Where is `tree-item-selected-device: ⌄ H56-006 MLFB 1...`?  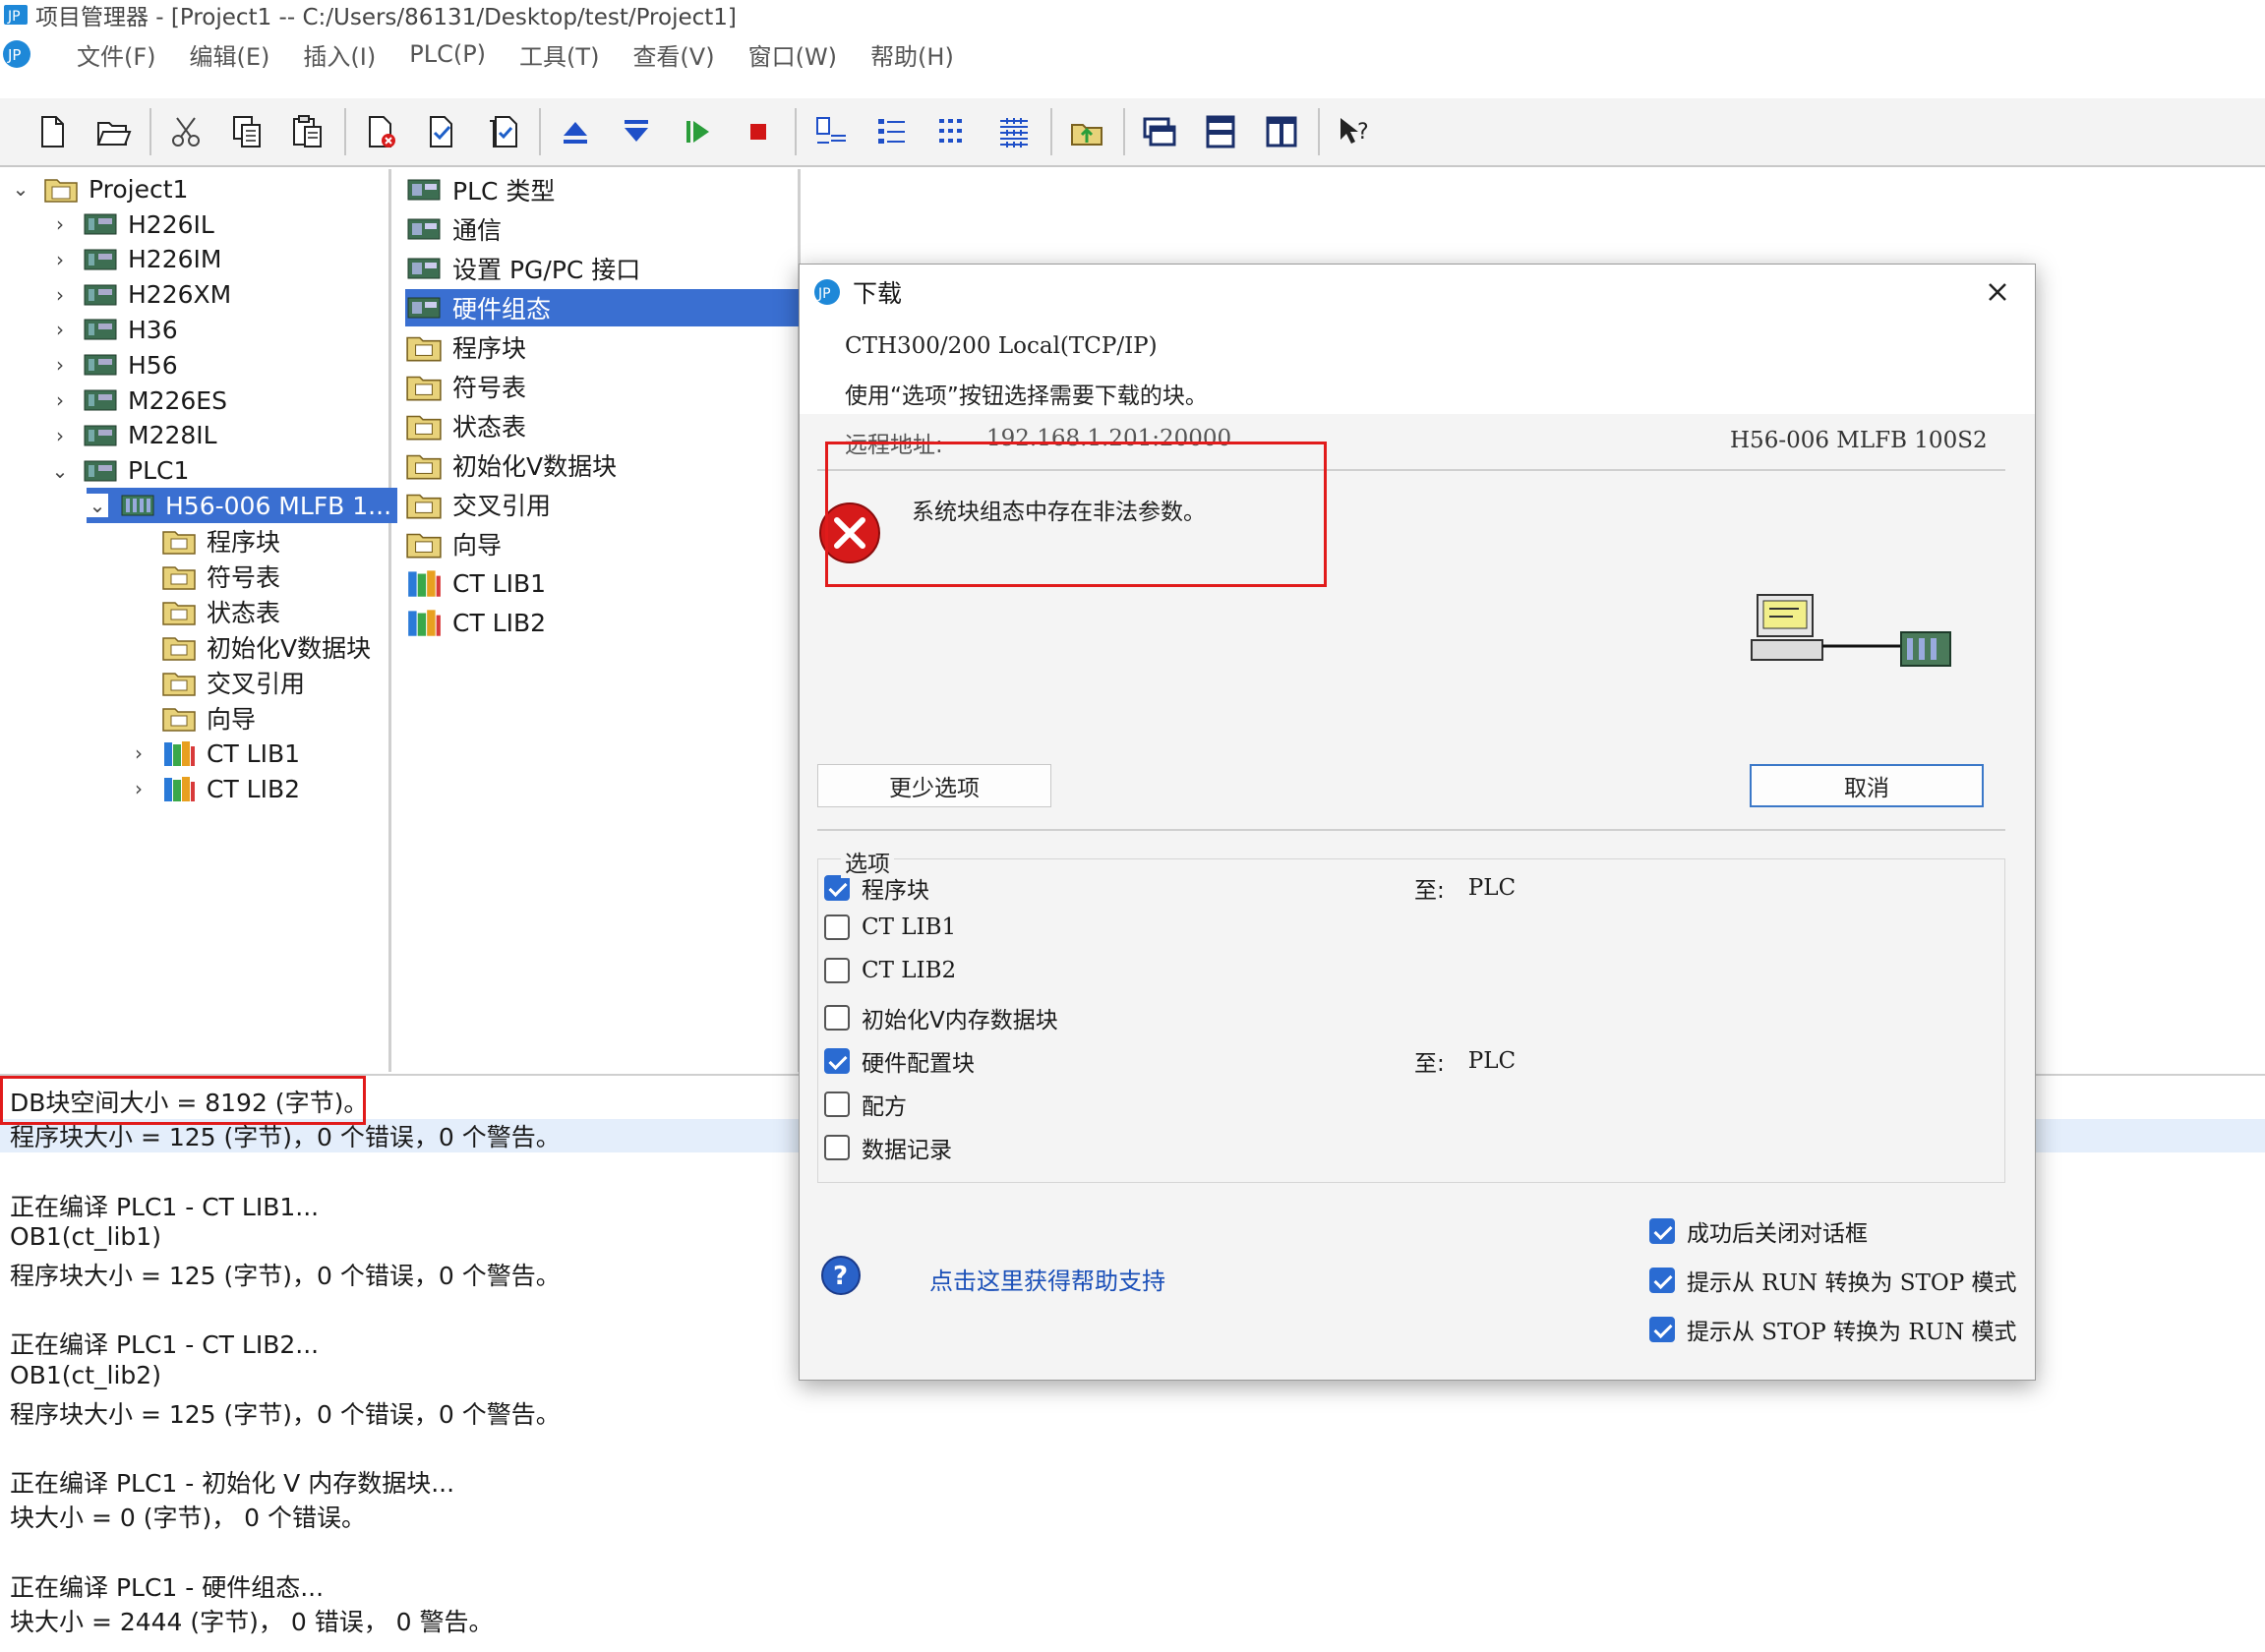
tree-item-selected-device: ⌄ H56-006 MLFB 1... is located at coordinates (244, 505).